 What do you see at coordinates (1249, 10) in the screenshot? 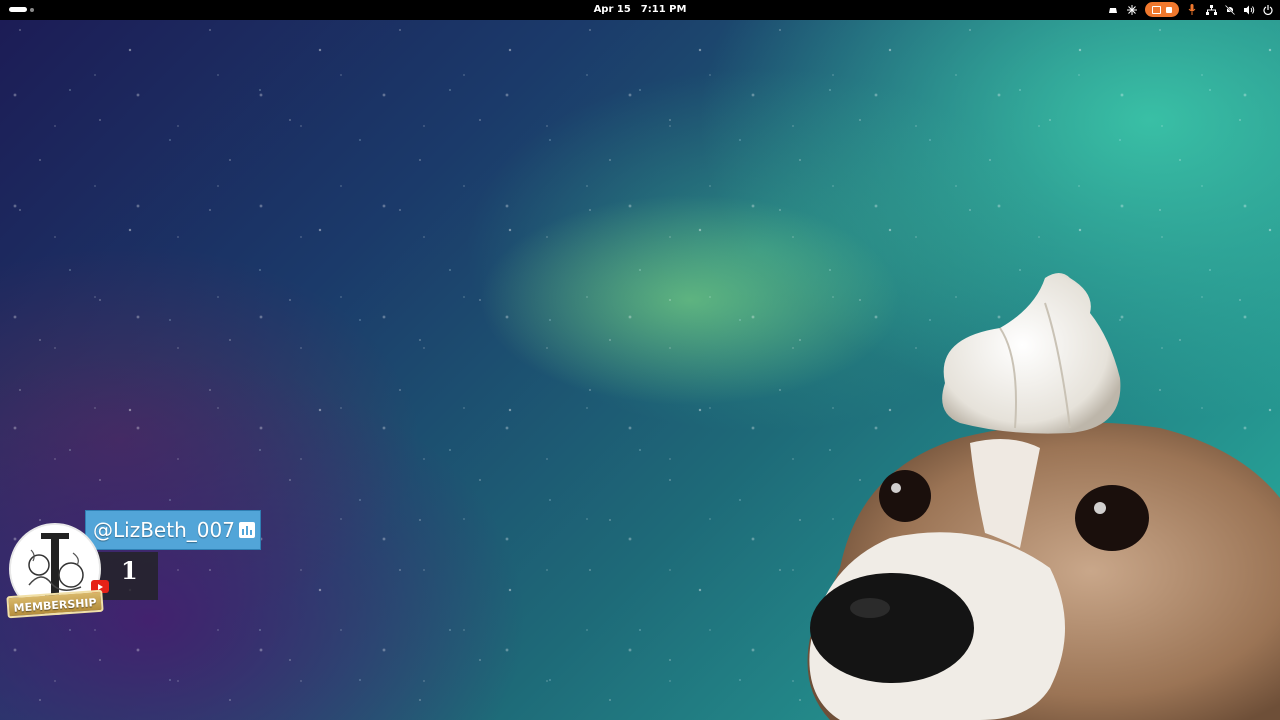
I see `volume-icon` at bounding box center [1249, 10].